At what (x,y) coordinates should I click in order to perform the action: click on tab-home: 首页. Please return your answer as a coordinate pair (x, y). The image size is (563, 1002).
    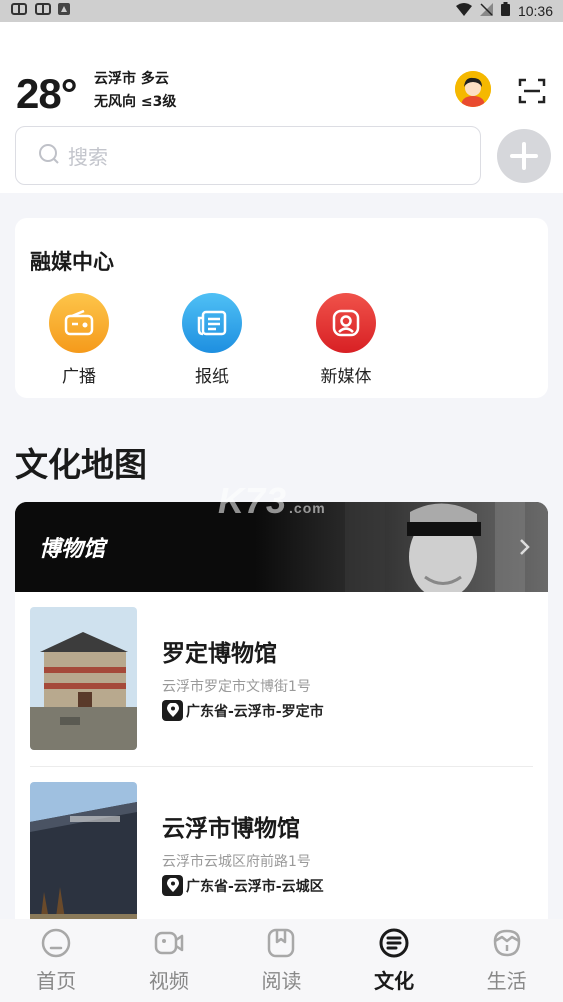
    Looking at the image, I should click on (56, 960).